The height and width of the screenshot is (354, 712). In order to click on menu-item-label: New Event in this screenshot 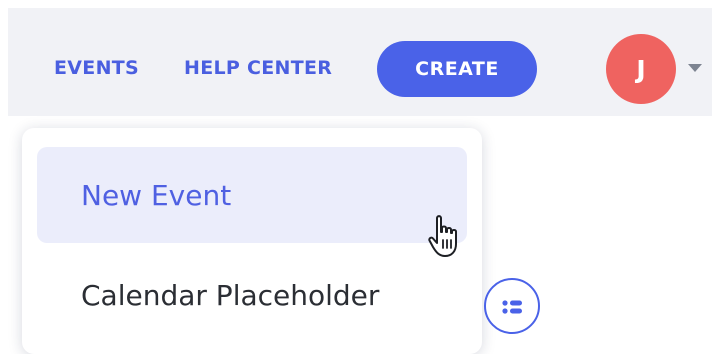, I will do `click(156, 195)`.